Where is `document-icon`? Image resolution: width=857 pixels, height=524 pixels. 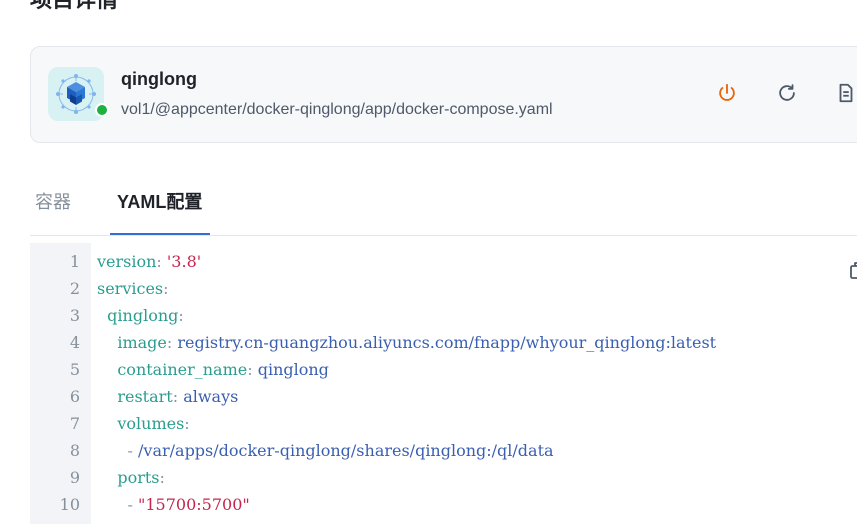
document-icon is located at coordinates (846, 93).